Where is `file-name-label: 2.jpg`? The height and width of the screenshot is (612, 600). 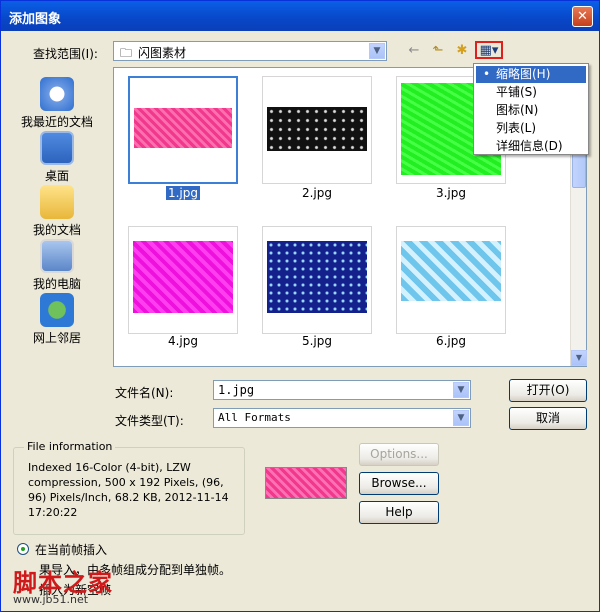
file-name-label: 2.jpg is located at coordinates (317, 193).